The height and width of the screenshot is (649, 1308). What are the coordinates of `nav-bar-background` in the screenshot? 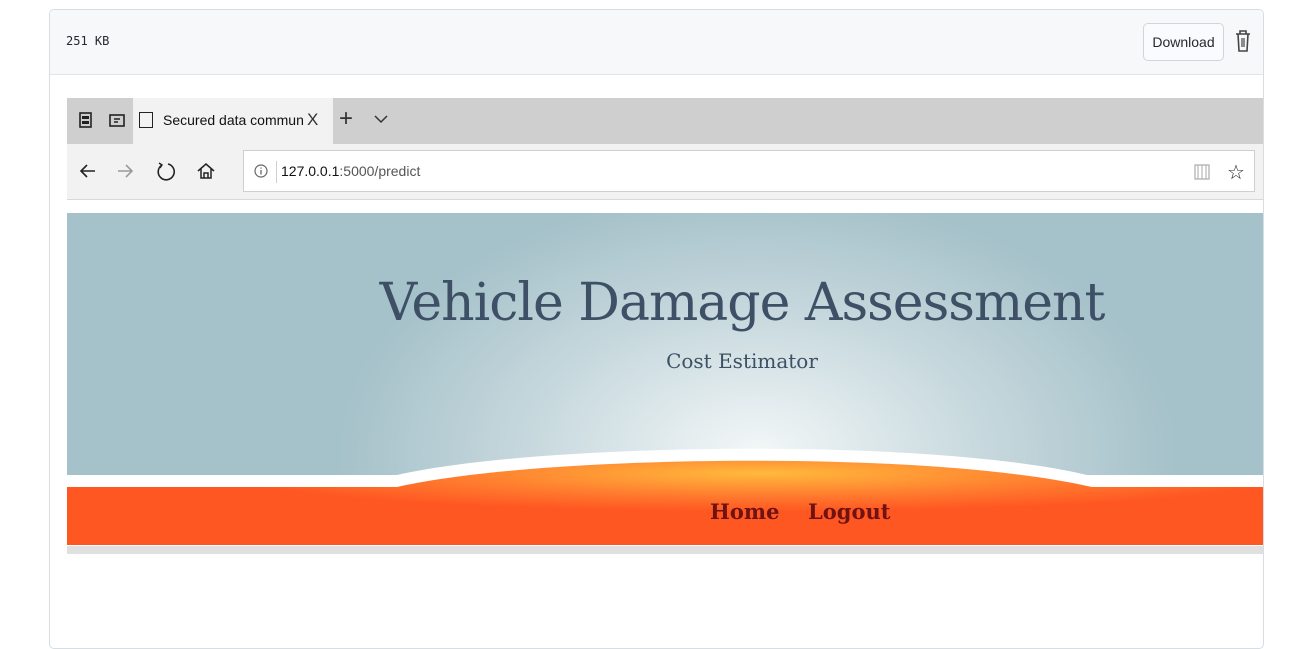 It's located at (665, 500).